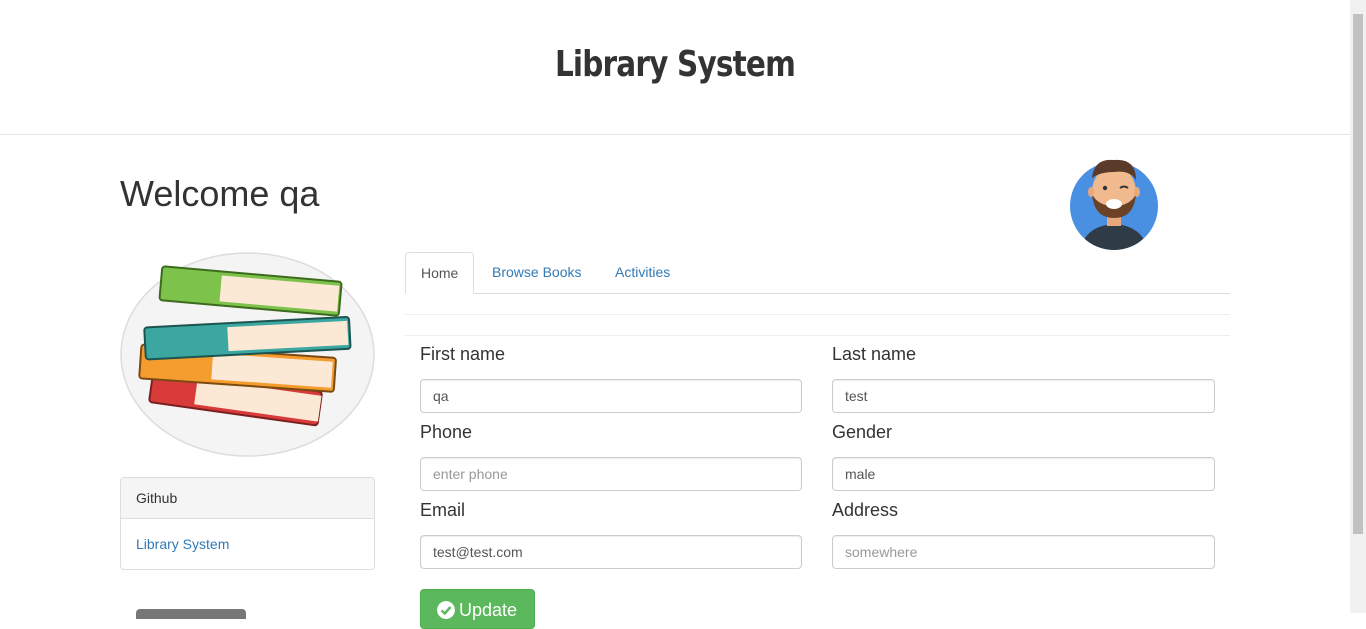 This screenshot has height=629, width=1366. Describe the element at coordinates (247, 498) in the screenshot. I see `panel-heading: Github` at that location.